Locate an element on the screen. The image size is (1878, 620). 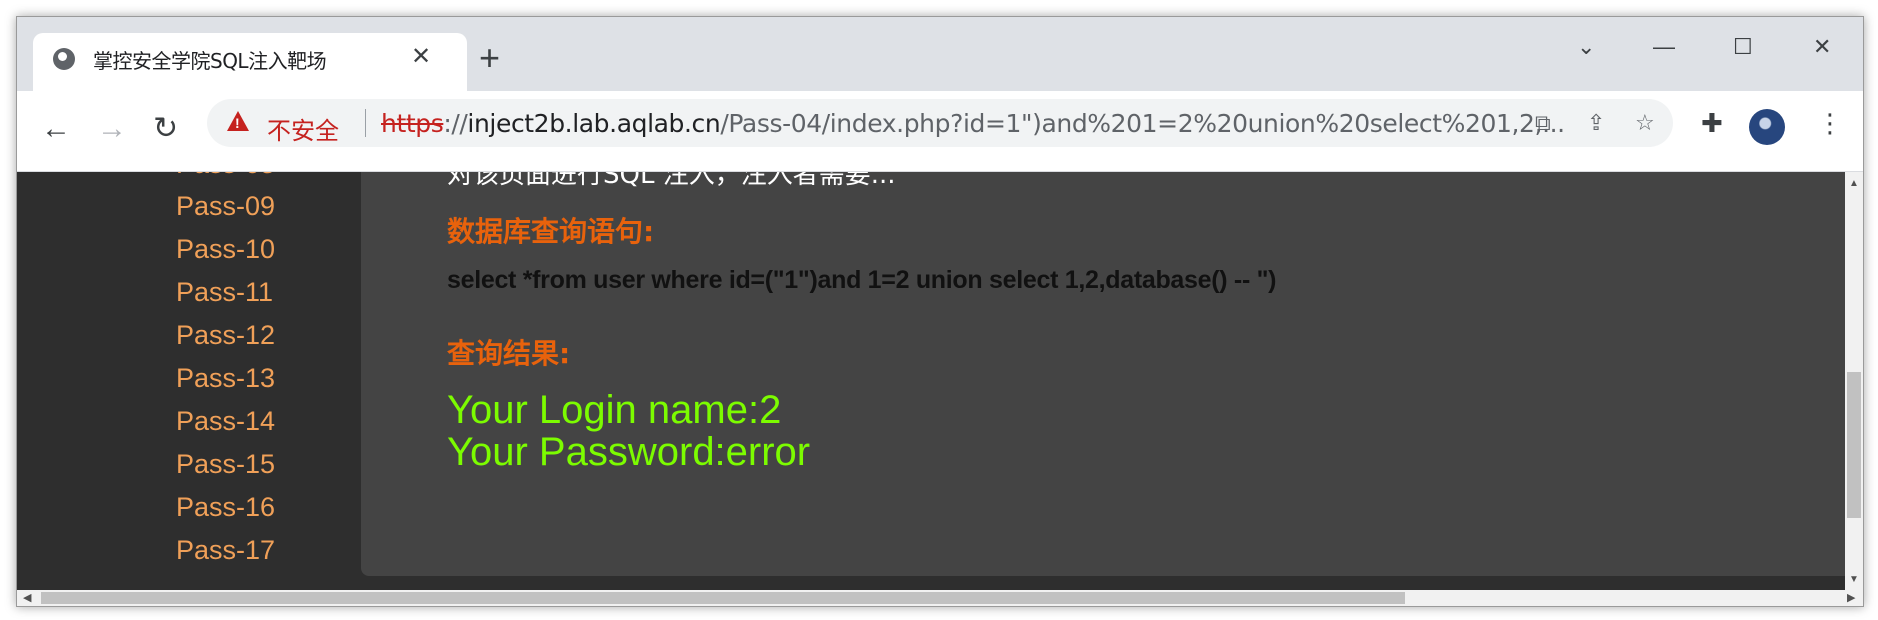
forward-arrow-icon: → is located at coordinates (112, 129).